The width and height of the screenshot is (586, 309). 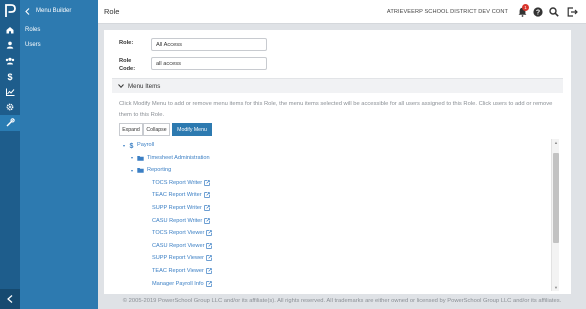 What do you see at coordinates (10, 46) in the screenshot?
I see `user-icon` at bounding box center [10, 46].